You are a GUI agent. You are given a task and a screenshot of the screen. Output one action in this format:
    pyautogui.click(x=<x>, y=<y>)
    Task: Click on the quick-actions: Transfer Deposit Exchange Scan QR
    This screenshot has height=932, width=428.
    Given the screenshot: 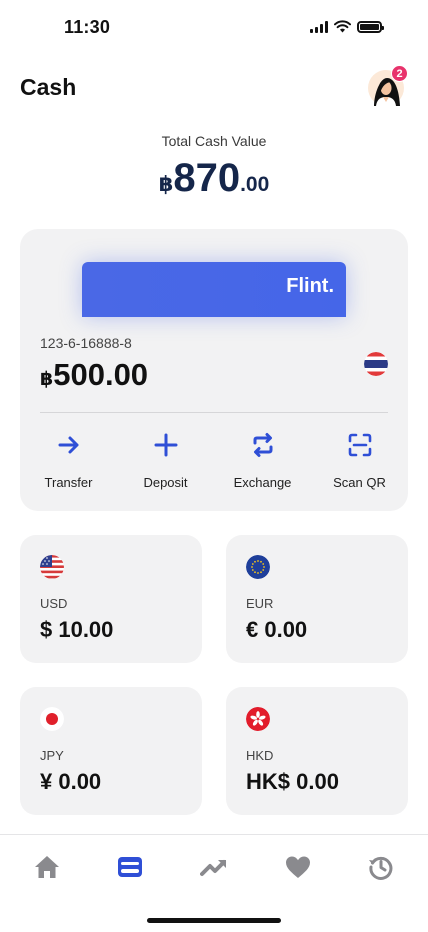 What is the action you would take?
    pyautogui.click(x=214, y=461)
    